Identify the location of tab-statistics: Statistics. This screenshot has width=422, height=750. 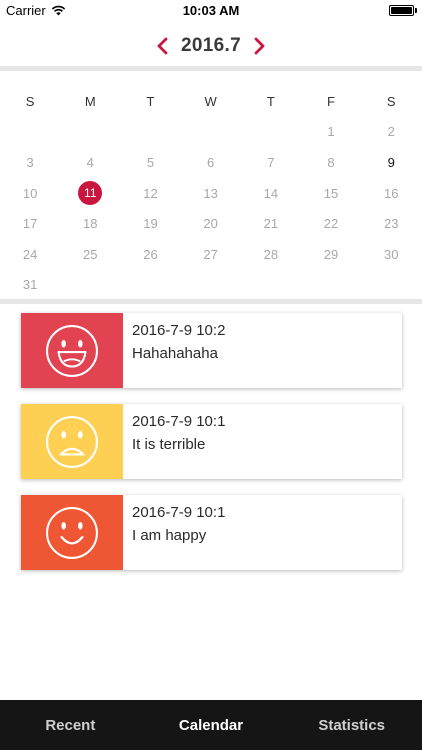
(351, 725).